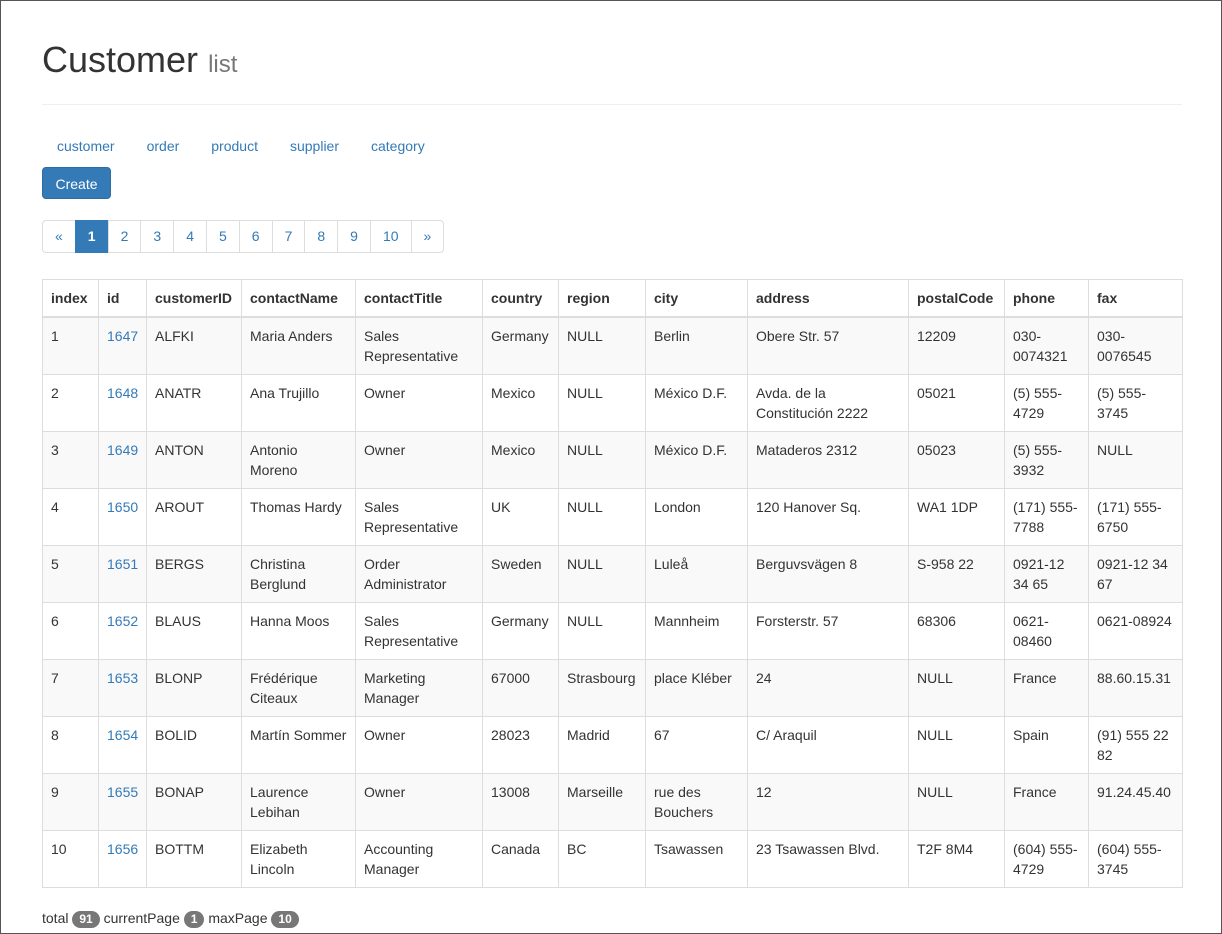  I want to click on page-link-2: 2, so click(124, 236).